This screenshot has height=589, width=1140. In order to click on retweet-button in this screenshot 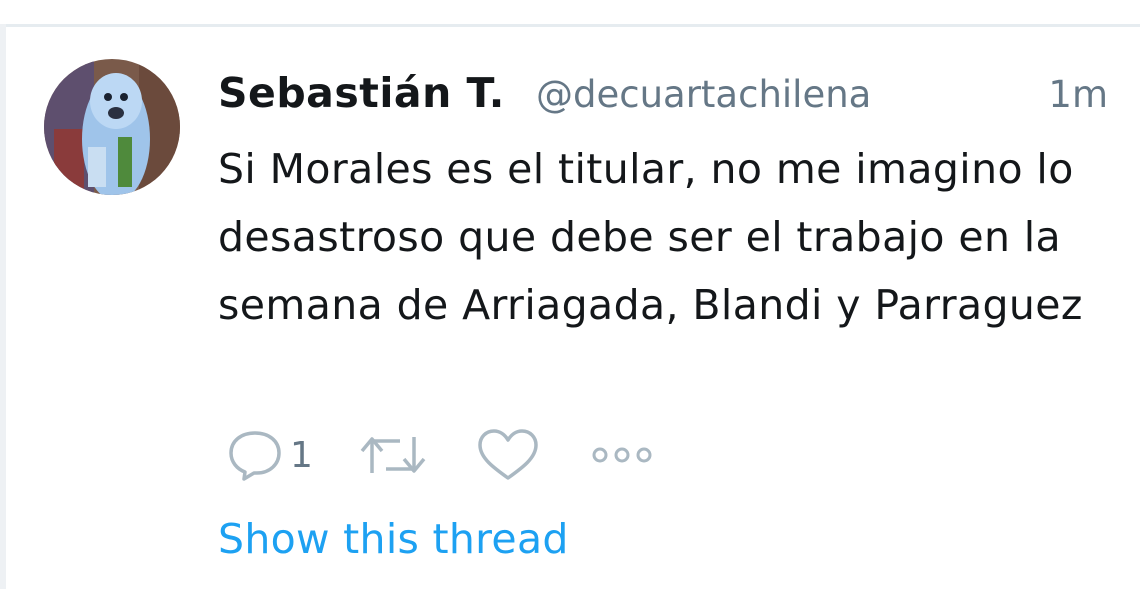, I will do `click(393, 455)`.